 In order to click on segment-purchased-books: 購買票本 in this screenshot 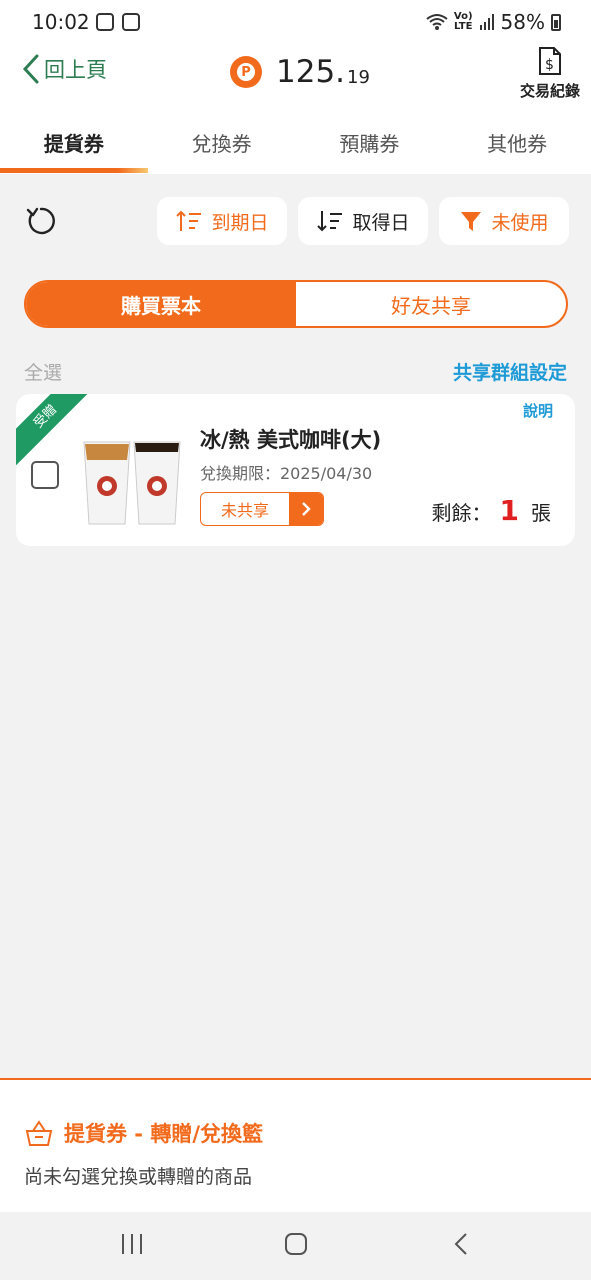, I will do `click(161, 304)`.